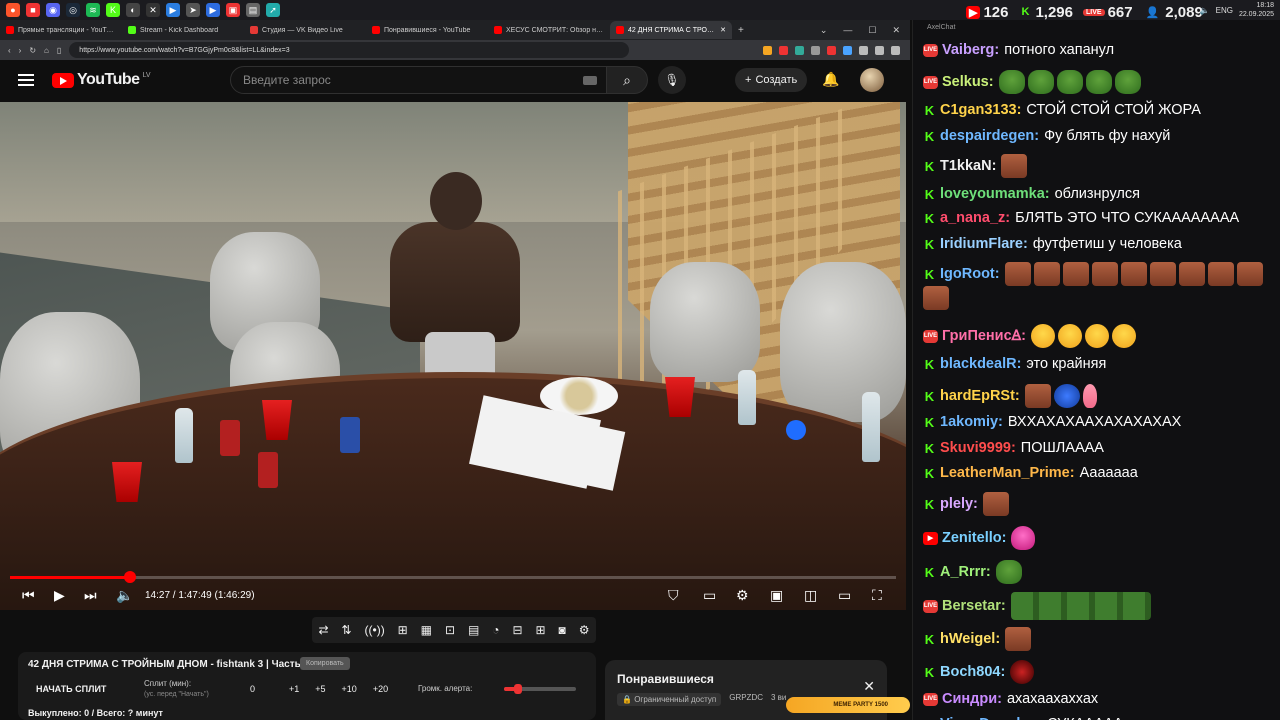  I want to click on sponsorblock-icon: ⛉, so click(673, 595).